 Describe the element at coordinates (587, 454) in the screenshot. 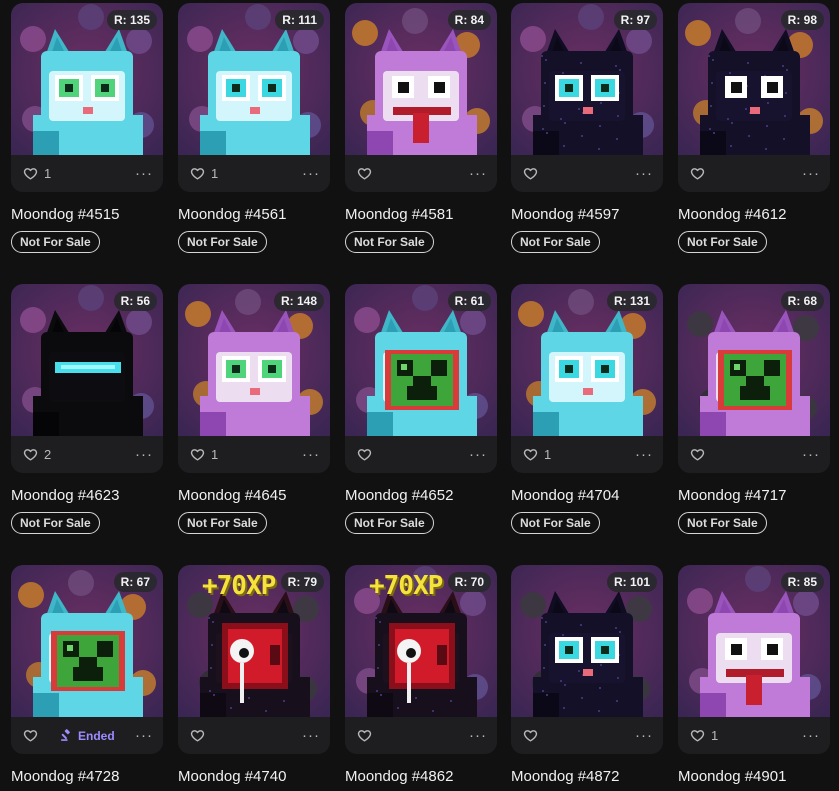

I see `card-actions: 1 ···` at that location.